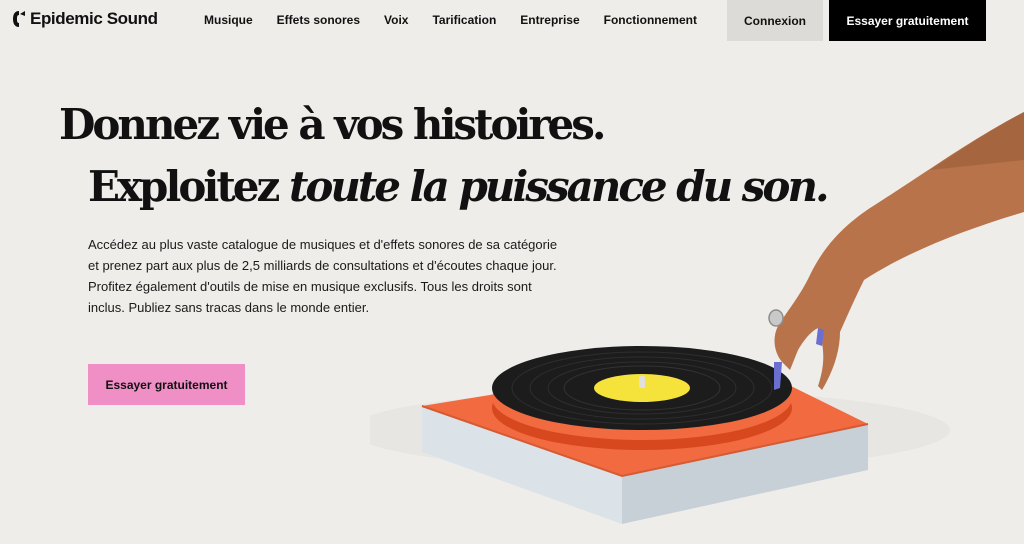 Image resolution: width=1024 pixels, height=544 pixels. What do you see at coordinates (396, 20) in the screenshot?
I see `nav-item-voix: Voix` at bounding box center [396, 20].